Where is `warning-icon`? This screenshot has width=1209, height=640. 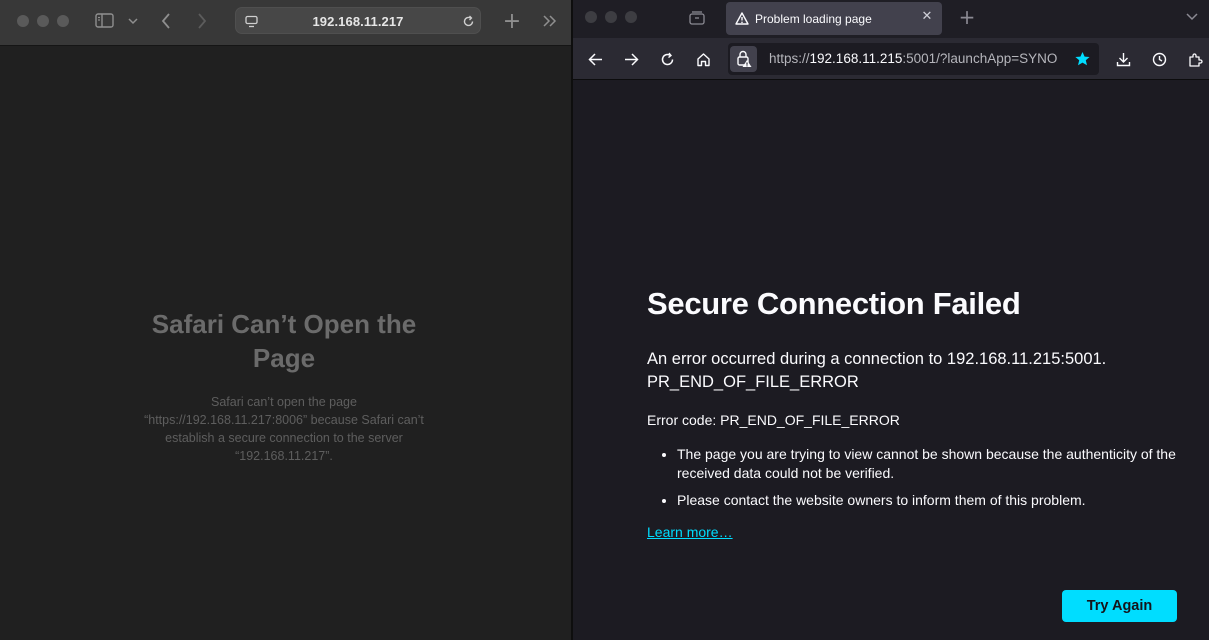
warning-icon is located at coordinates (742, 18).